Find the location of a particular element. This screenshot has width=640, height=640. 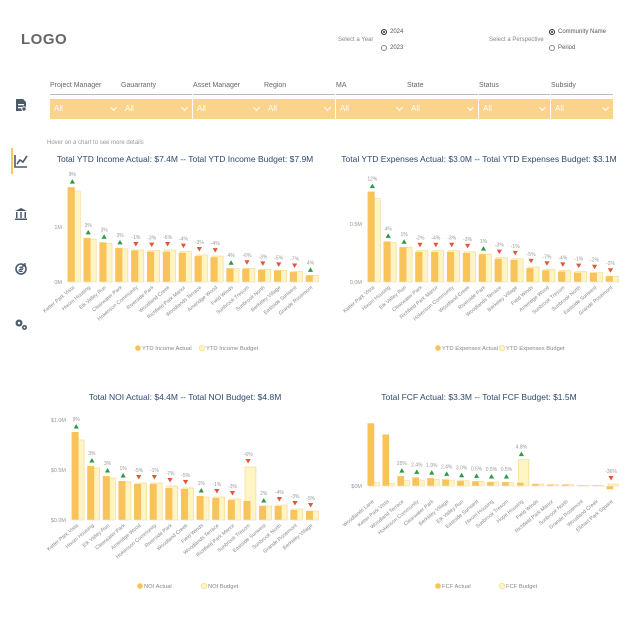

settings-icon is located at coordinates (21, 324).